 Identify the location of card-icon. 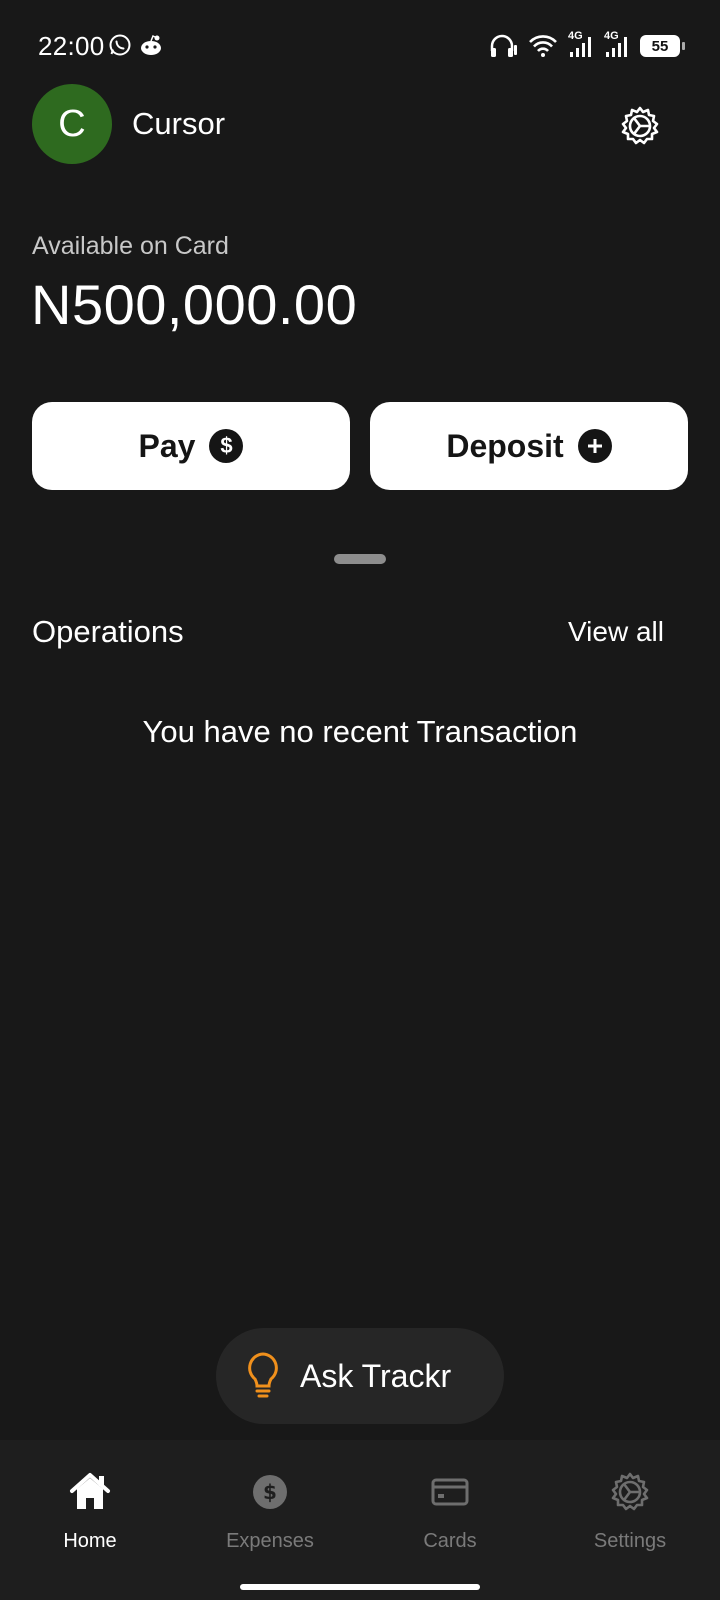
(450, 1492).